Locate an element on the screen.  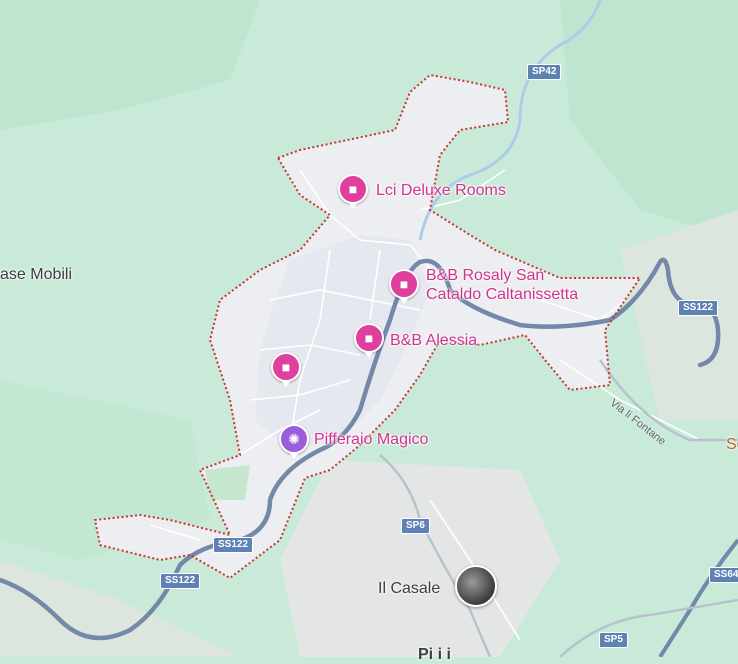
poi-unnamed-bed-icon: ■ is located at coordinates (286, 369).